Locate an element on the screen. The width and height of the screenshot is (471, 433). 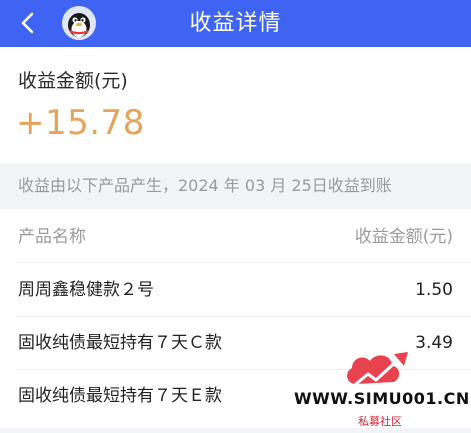
watermark: WWW.SIMU001.CN 私募社区 is located at coordinates (381, 387).